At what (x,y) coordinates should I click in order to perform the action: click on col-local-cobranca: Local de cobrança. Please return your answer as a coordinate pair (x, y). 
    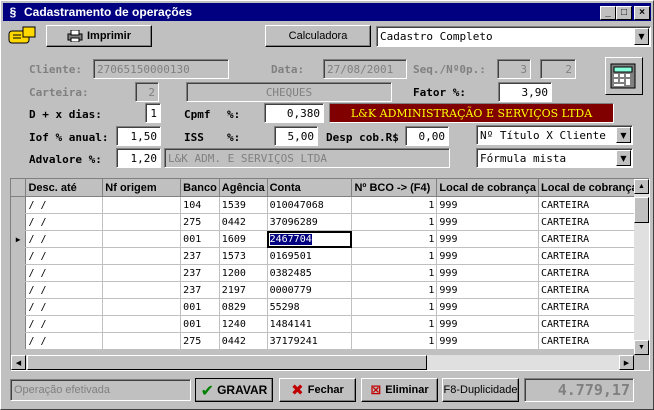
    Looking at the image, I should click on (487, 188).